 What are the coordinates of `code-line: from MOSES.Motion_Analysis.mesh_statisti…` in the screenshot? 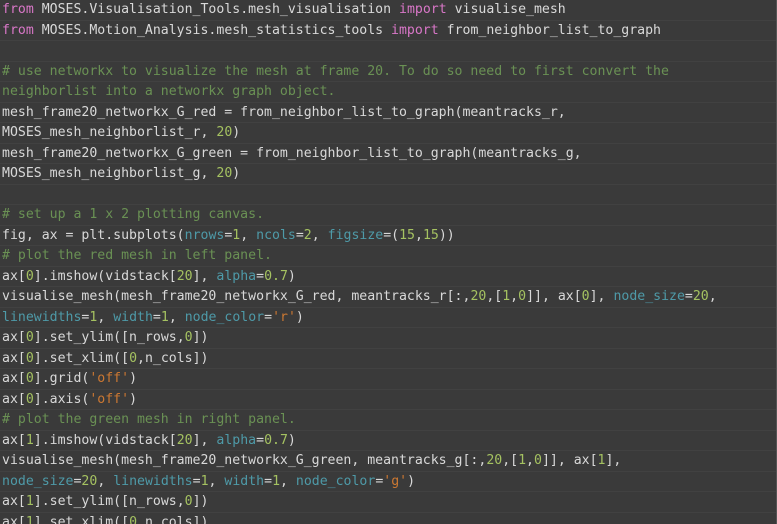 It's located at (388, 31).